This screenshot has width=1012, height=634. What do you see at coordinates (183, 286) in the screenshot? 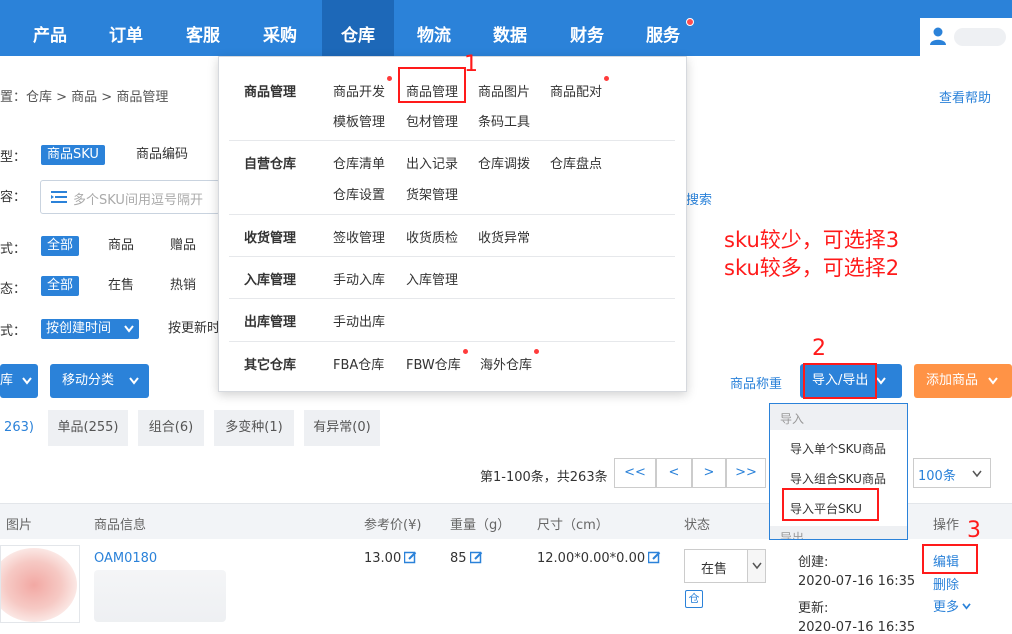
I see `chip-status-hot: 热销` at bounding box center [183, 286].